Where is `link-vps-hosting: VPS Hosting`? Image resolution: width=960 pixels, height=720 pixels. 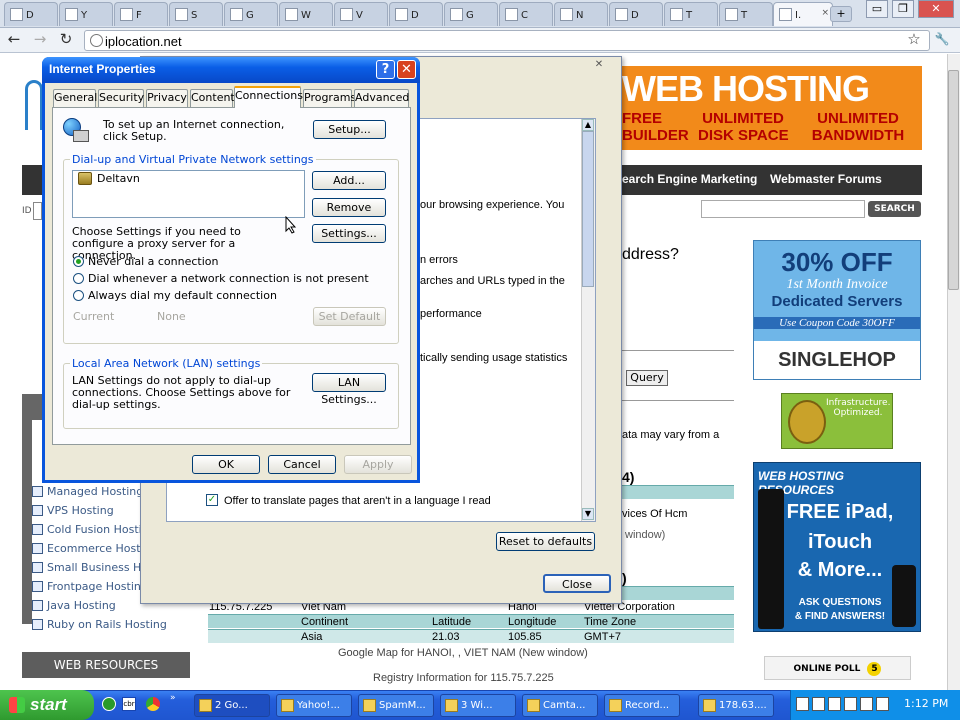 link-vps-hosting: VPS Hosting is located at coordinates (80, 510).